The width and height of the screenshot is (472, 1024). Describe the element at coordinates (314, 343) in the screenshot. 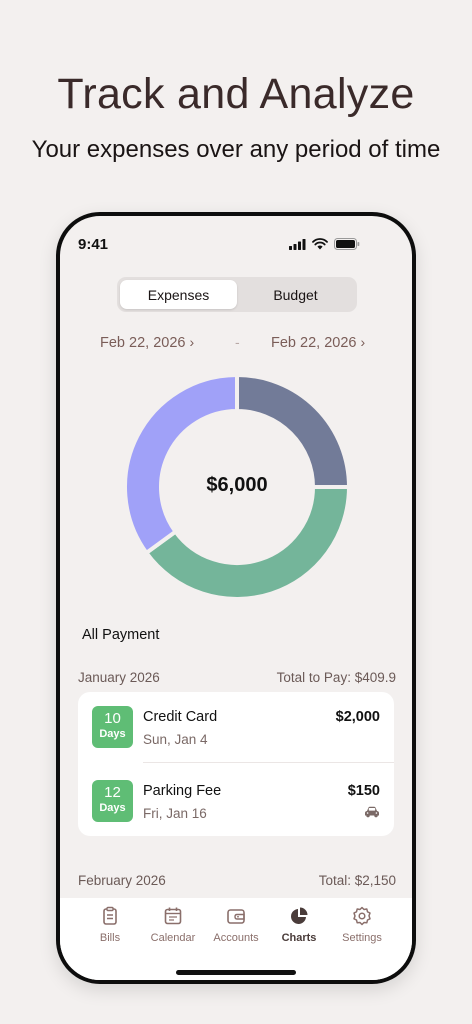

I see `end-date-label: Feb 22, 2026` at that location.